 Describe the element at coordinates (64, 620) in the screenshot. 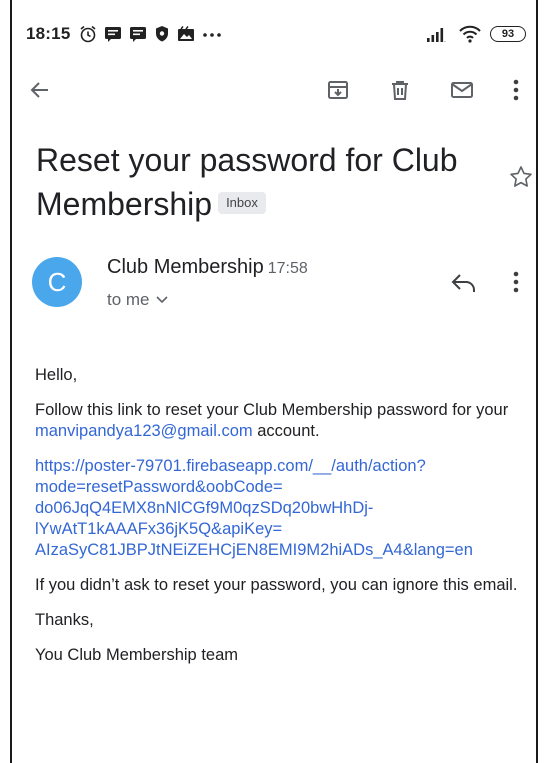

I see `thanks-text: Thanks,` at that location.